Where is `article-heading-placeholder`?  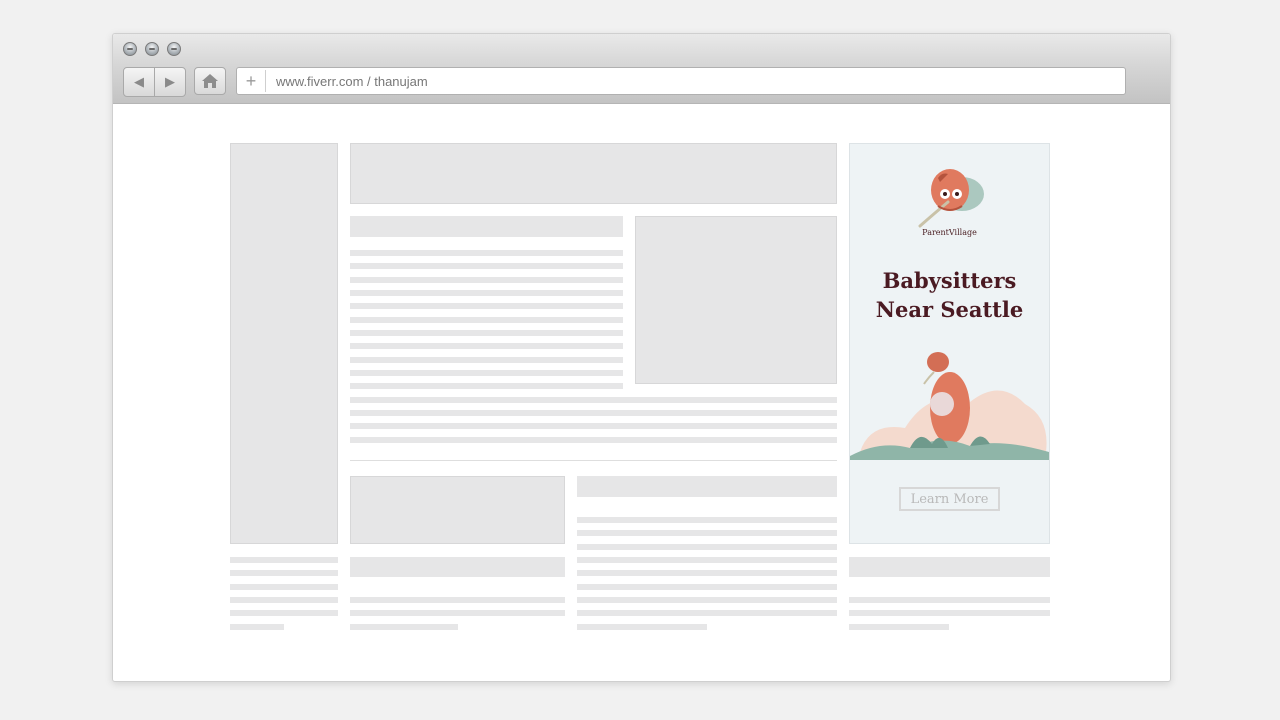 article-heading-placeholder is located at coordinates (486, 226).